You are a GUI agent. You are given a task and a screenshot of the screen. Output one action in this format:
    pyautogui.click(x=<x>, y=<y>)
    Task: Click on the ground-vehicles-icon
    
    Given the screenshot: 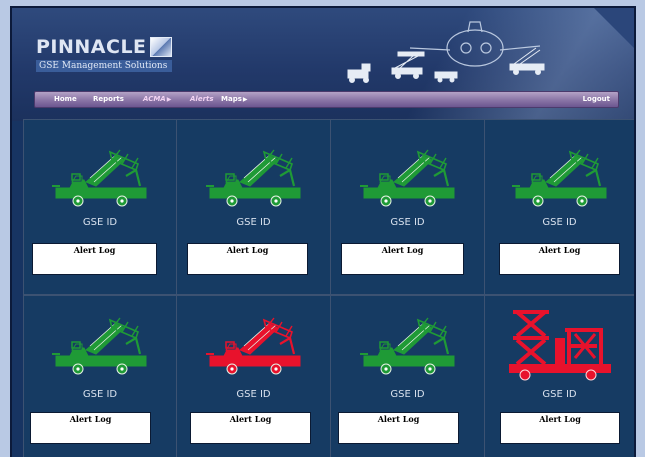 What is the action you would take?
    pyautogui.click(x=446, y=65)
    